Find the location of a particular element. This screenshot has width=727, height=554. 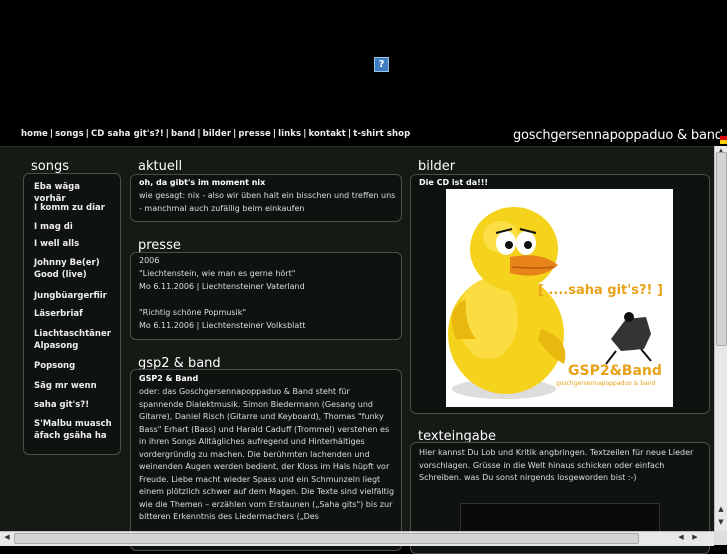

bilder-caption: Die CD ist da!!! is located at coordinates (454, 182).